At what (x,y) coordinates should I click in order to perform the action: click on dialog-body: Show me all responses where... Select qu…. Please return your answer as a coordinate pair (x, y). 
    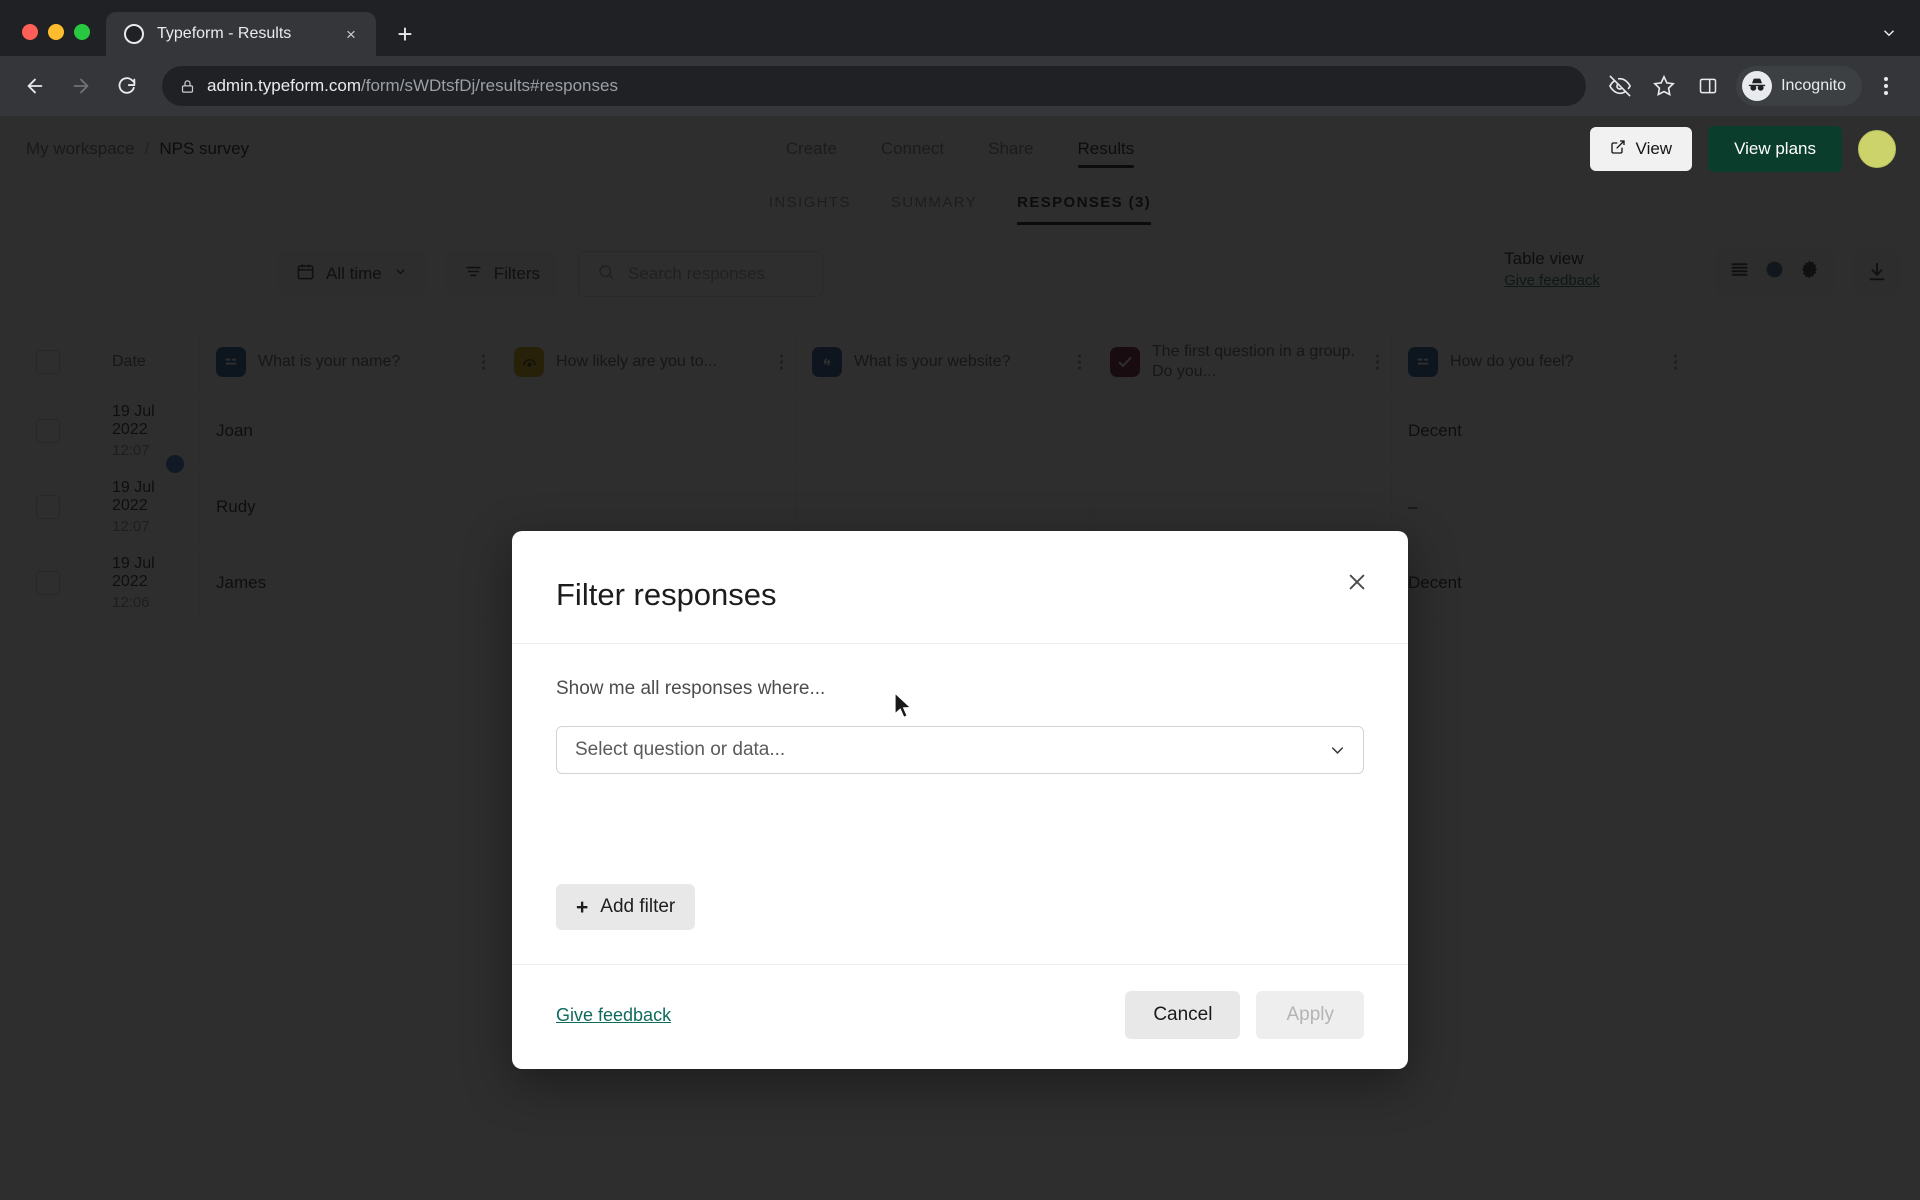
    Looking at the image, I should click on (960, 787).